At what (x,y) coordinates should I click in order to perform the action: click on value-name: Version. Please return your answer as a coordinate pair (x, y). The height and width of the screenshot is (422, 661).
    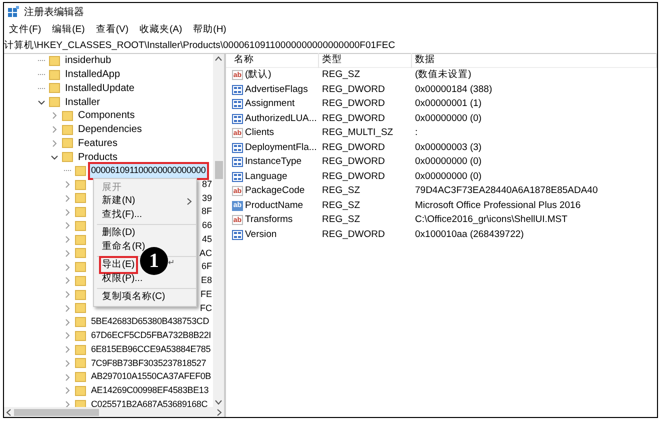
    Looking at the image, I should click on (261, 235).